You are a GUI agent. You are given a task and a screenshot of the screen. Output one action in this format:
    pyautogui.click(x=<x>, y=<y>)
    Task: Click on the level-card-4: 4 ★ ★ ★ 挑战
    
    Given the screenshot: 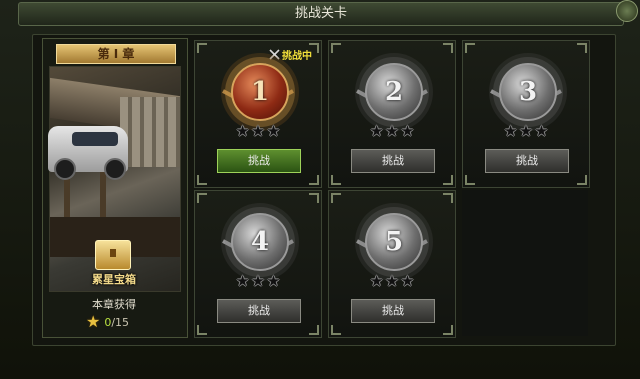 What is the action you would take?
    pyautogui.click(x=258, y=264)
    